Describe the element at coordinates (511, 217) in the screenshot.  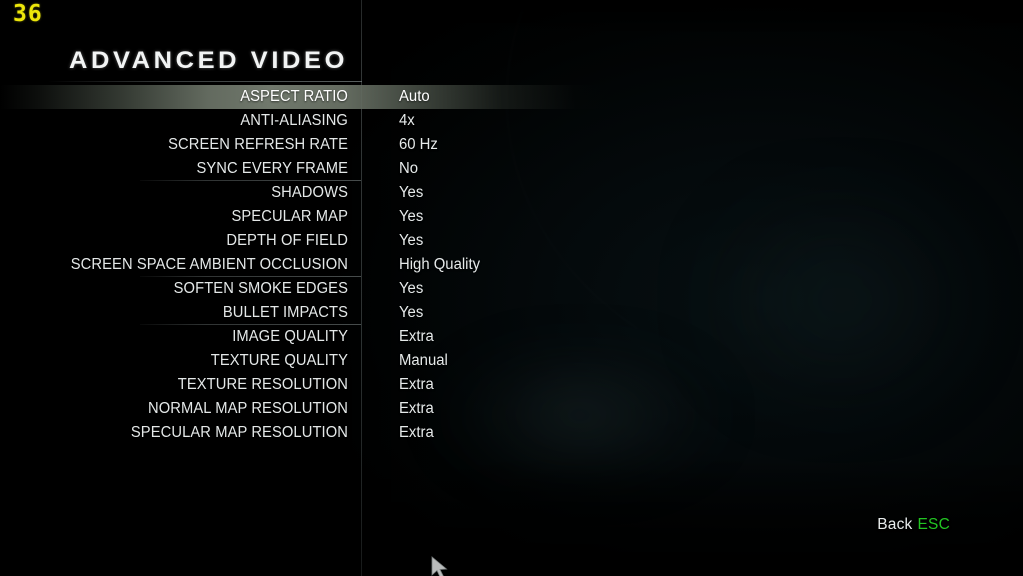
I see `settings-row: SPECULAR MAP Yes` at that location.